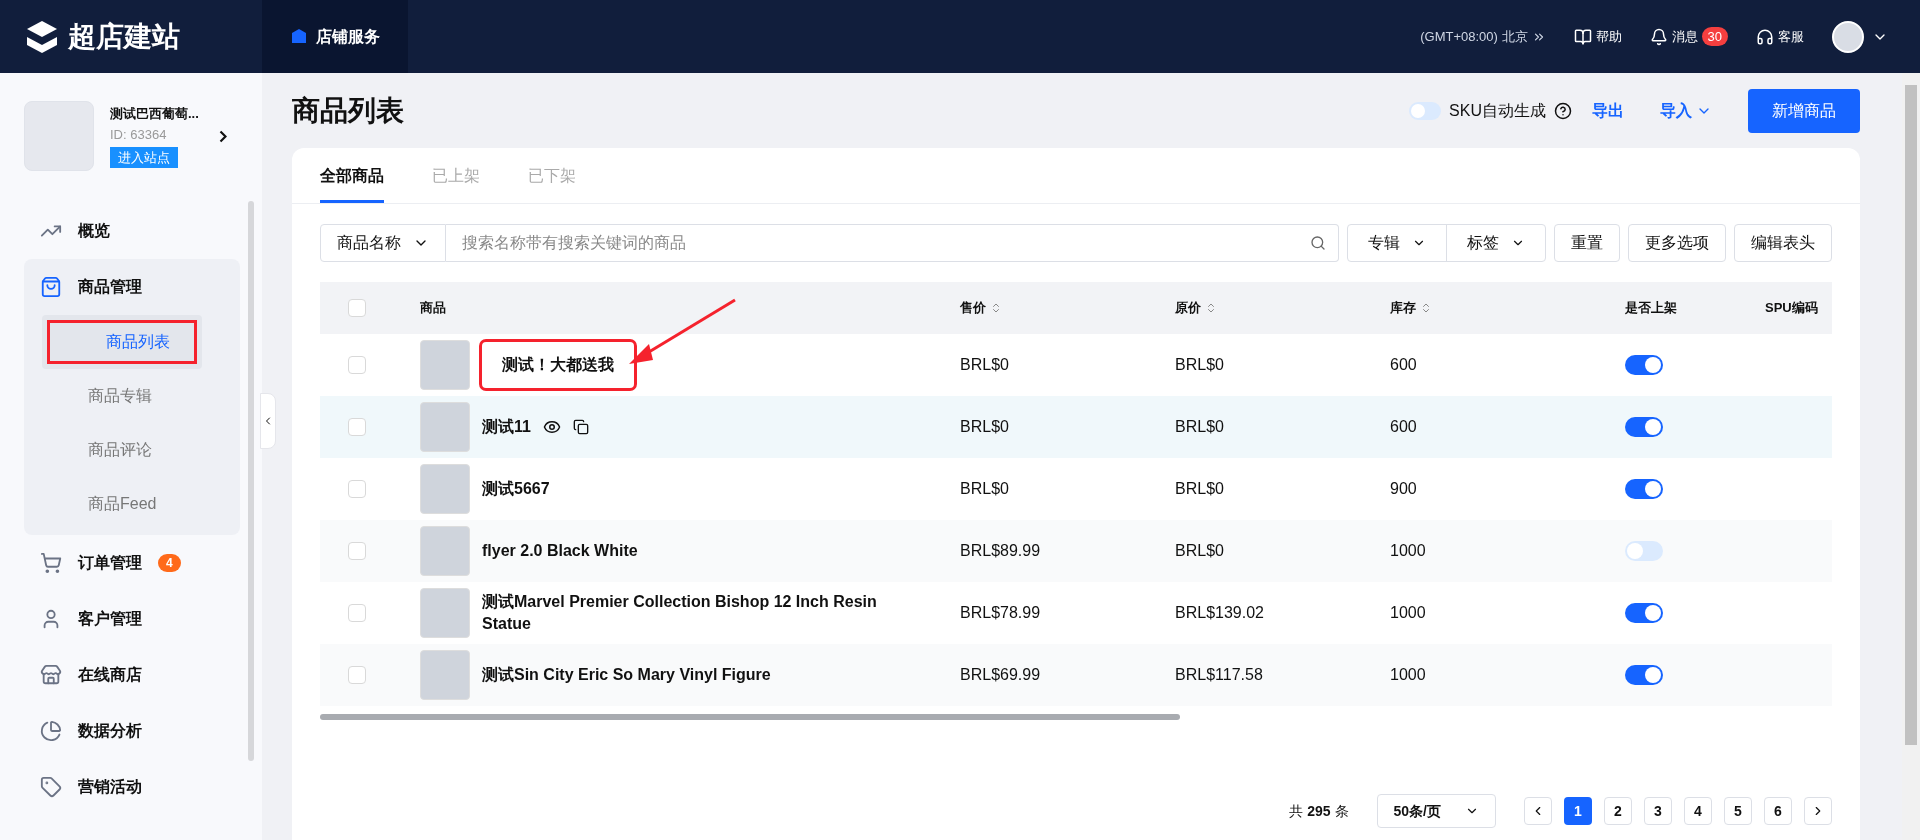  Describe the element at coordinates (1804, 110) in the screenshot. I see `add-product-button: 新增商品` at that location.